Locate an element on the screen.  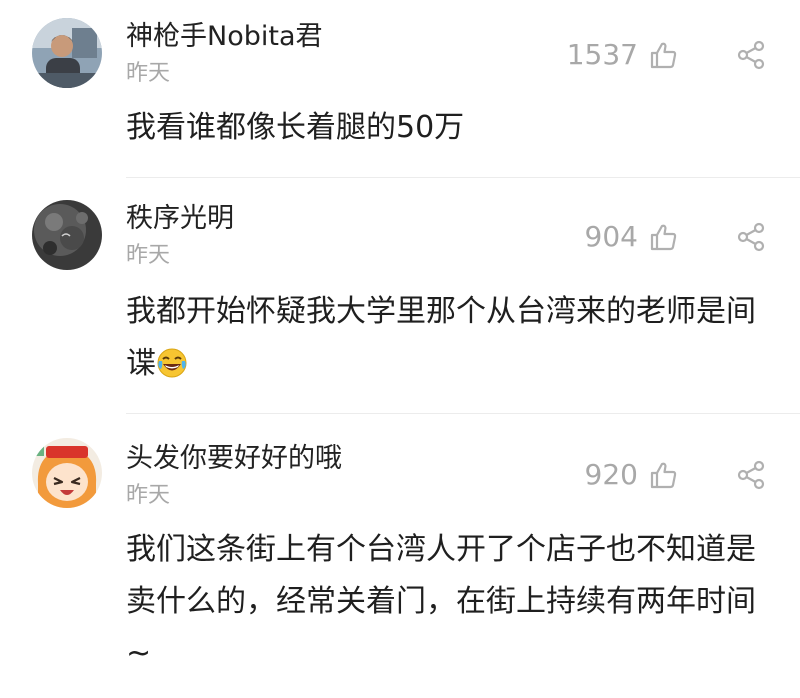
like-count: 1537 is located at coordinates (602, 54).